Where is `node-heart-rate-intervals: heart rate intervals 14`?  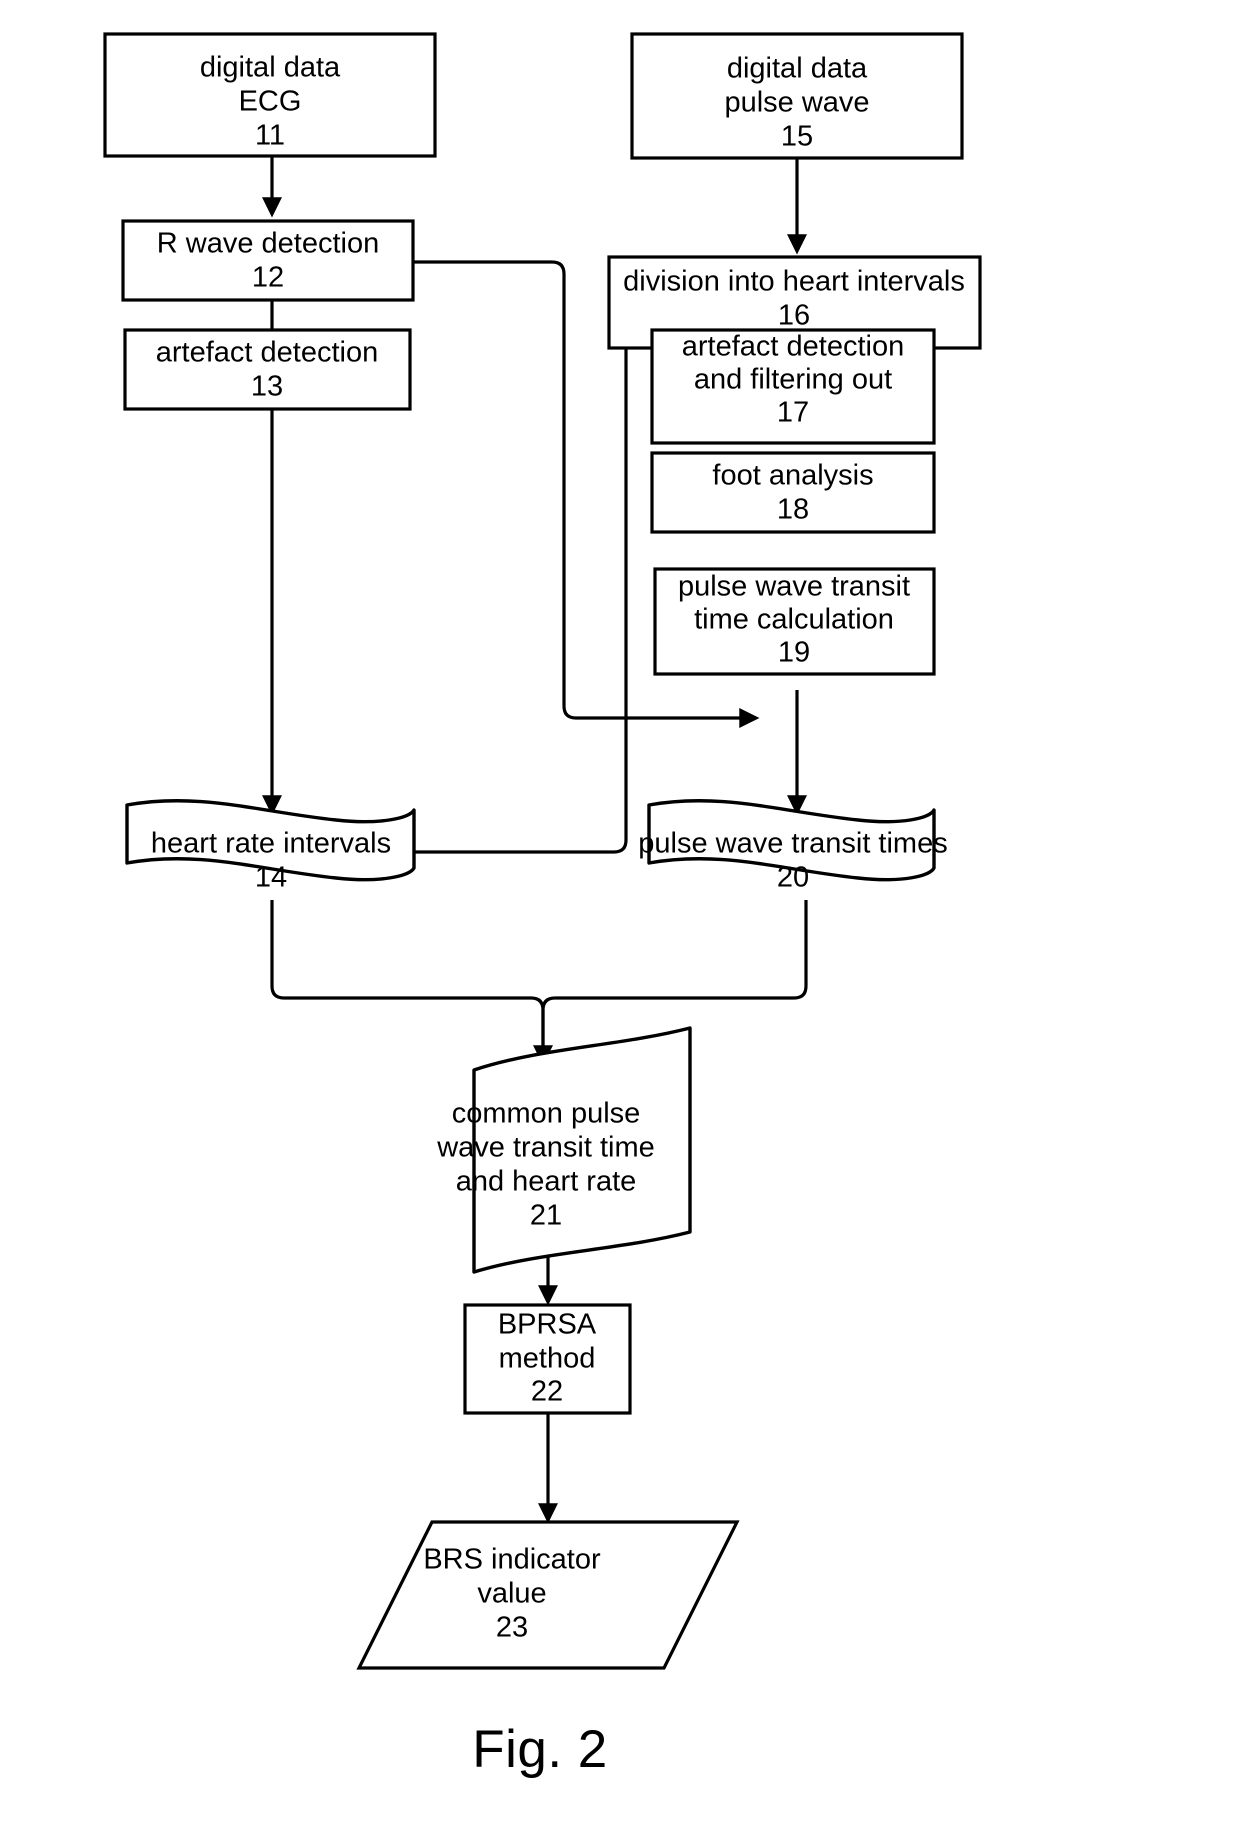
node-heart-rate-intervals: heart rate intervals 14 is located at coordinates (270, 846).